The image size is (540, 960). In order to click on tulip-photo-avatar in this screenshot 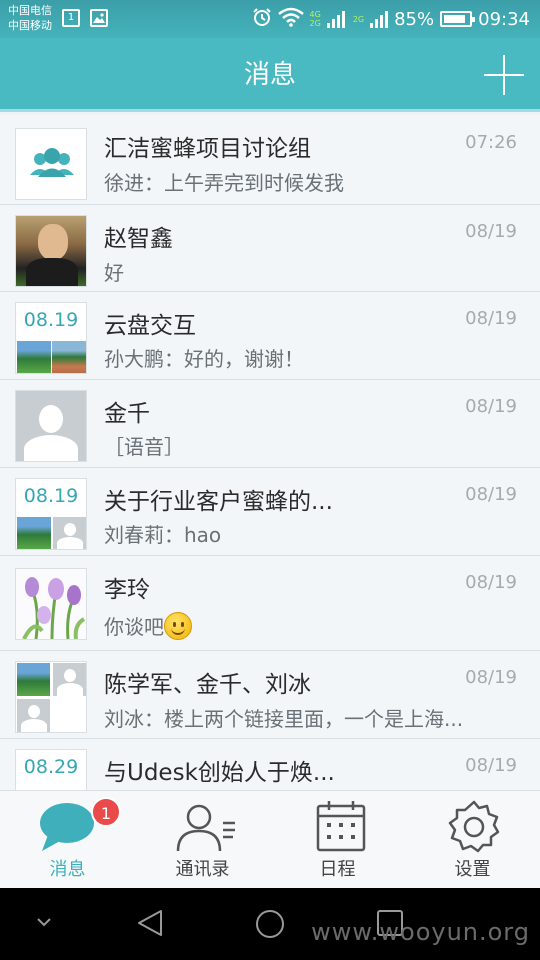, I will do `click(51, 604)`.